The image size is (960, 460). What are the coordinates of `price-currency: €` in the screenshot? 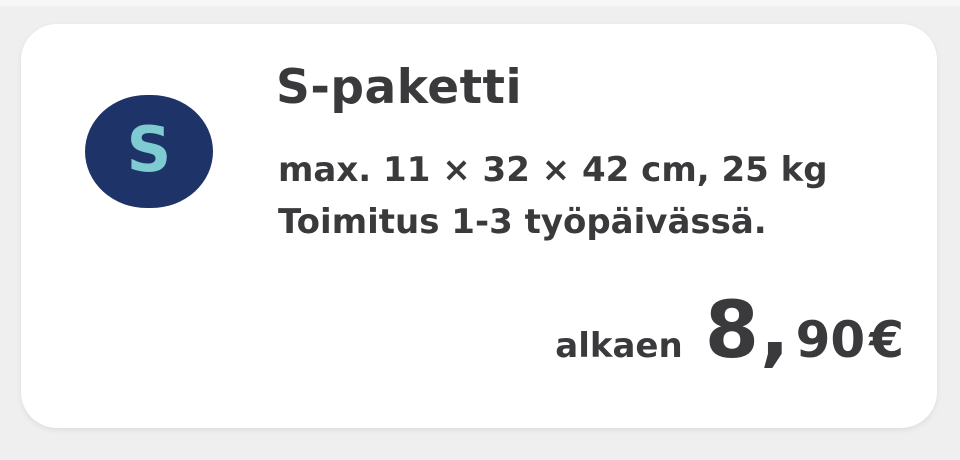 It's located at (886, 340).